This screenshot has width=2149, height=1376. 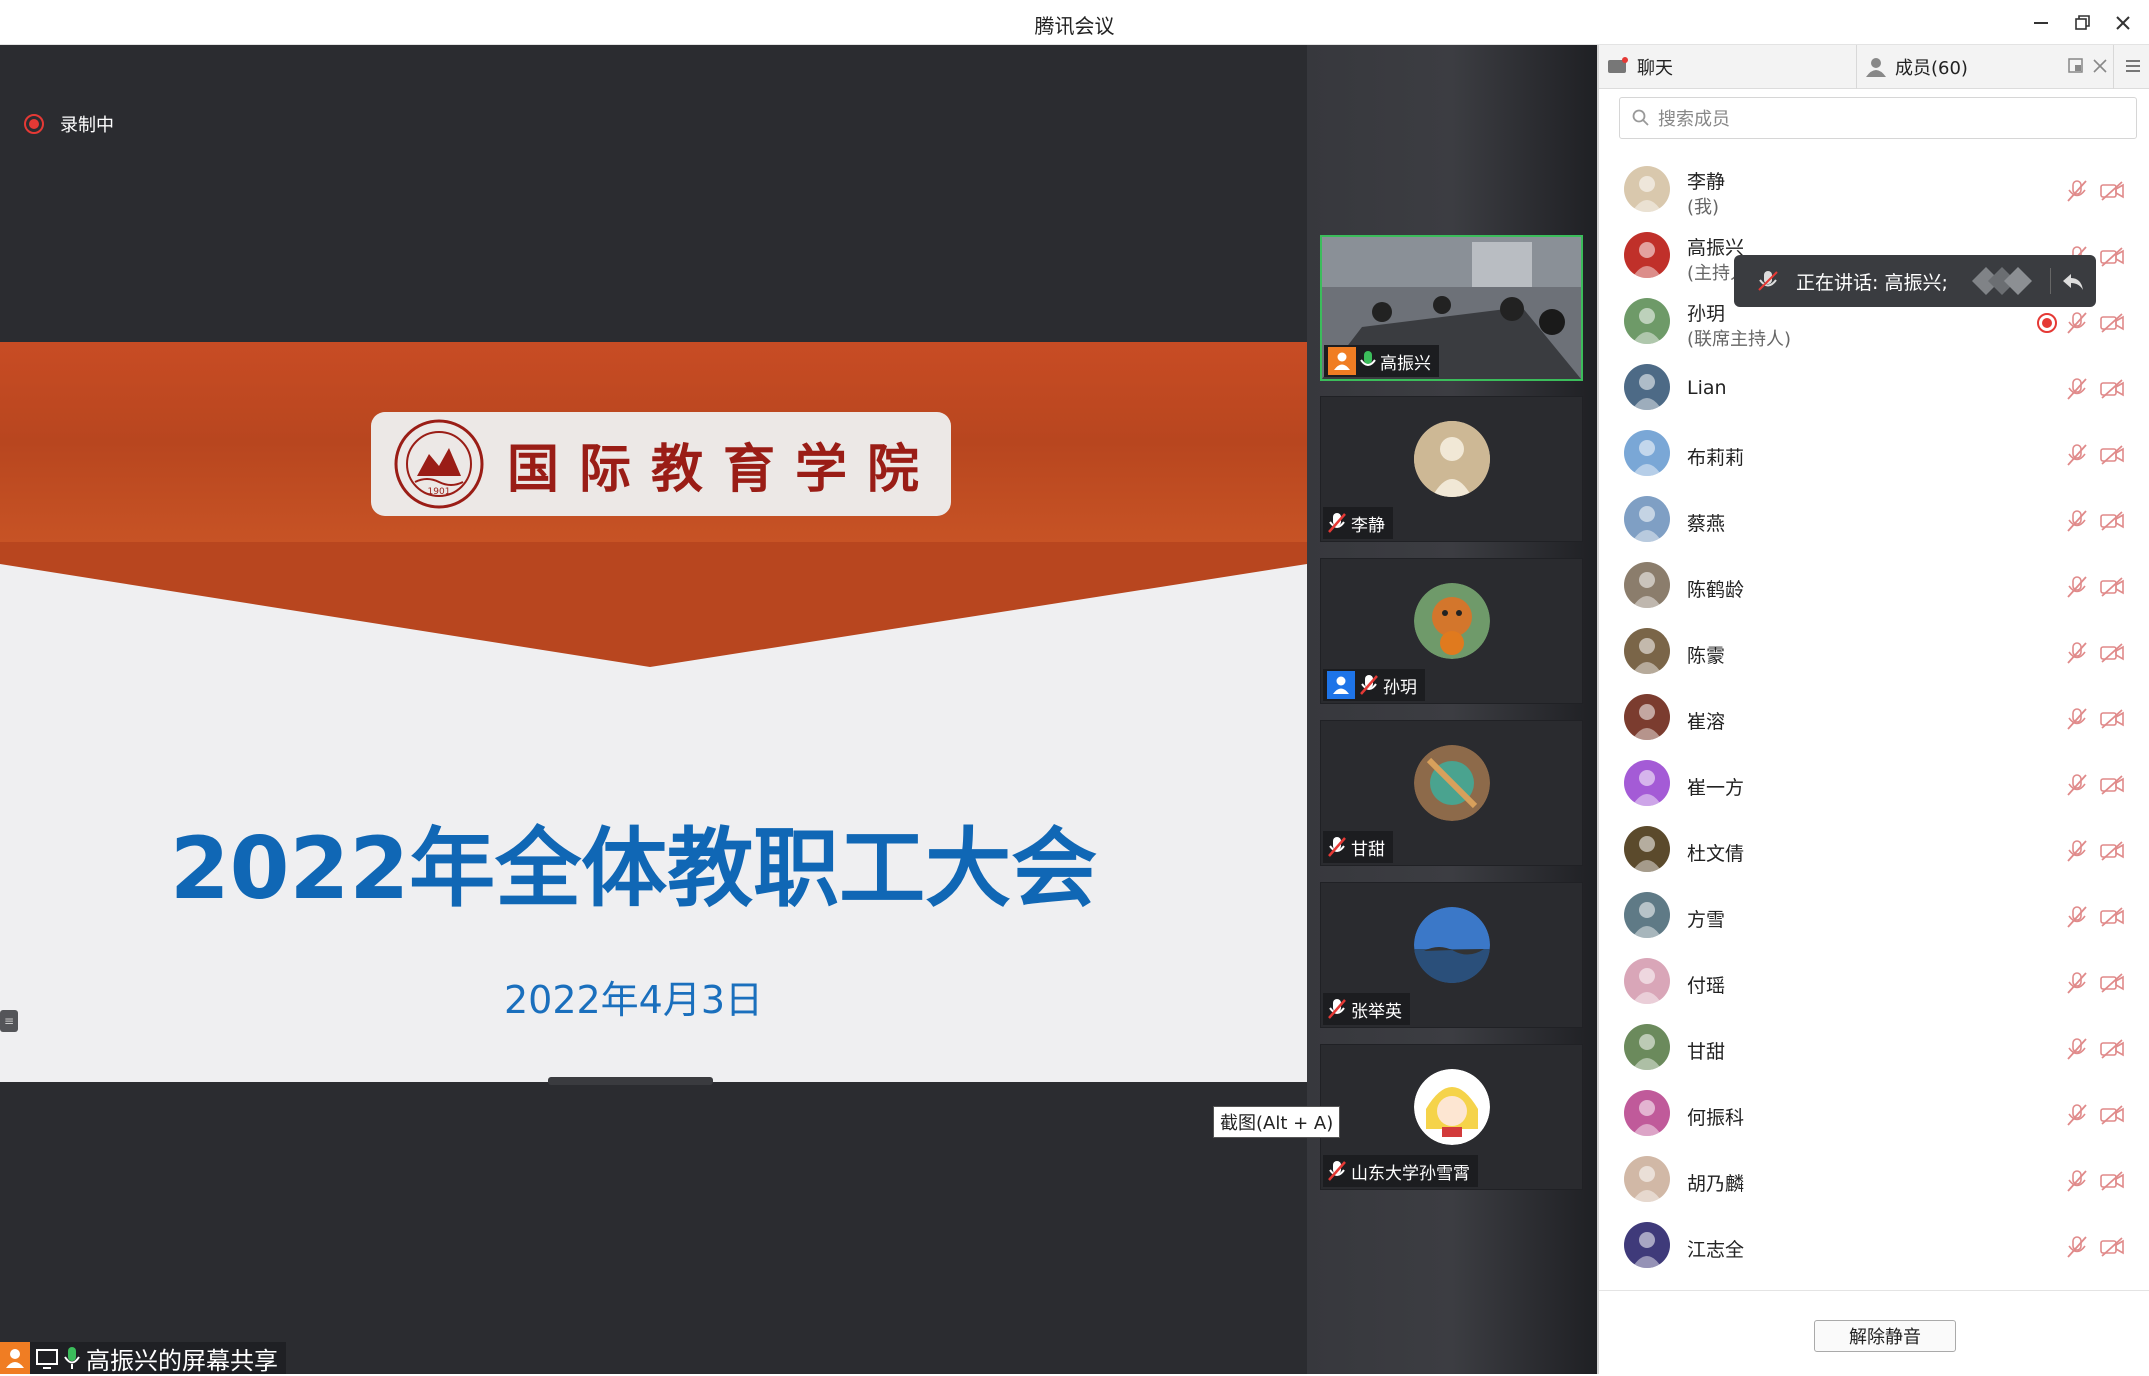 I want to click on college-name: 国际教育学院, so click(x=723, y=469).